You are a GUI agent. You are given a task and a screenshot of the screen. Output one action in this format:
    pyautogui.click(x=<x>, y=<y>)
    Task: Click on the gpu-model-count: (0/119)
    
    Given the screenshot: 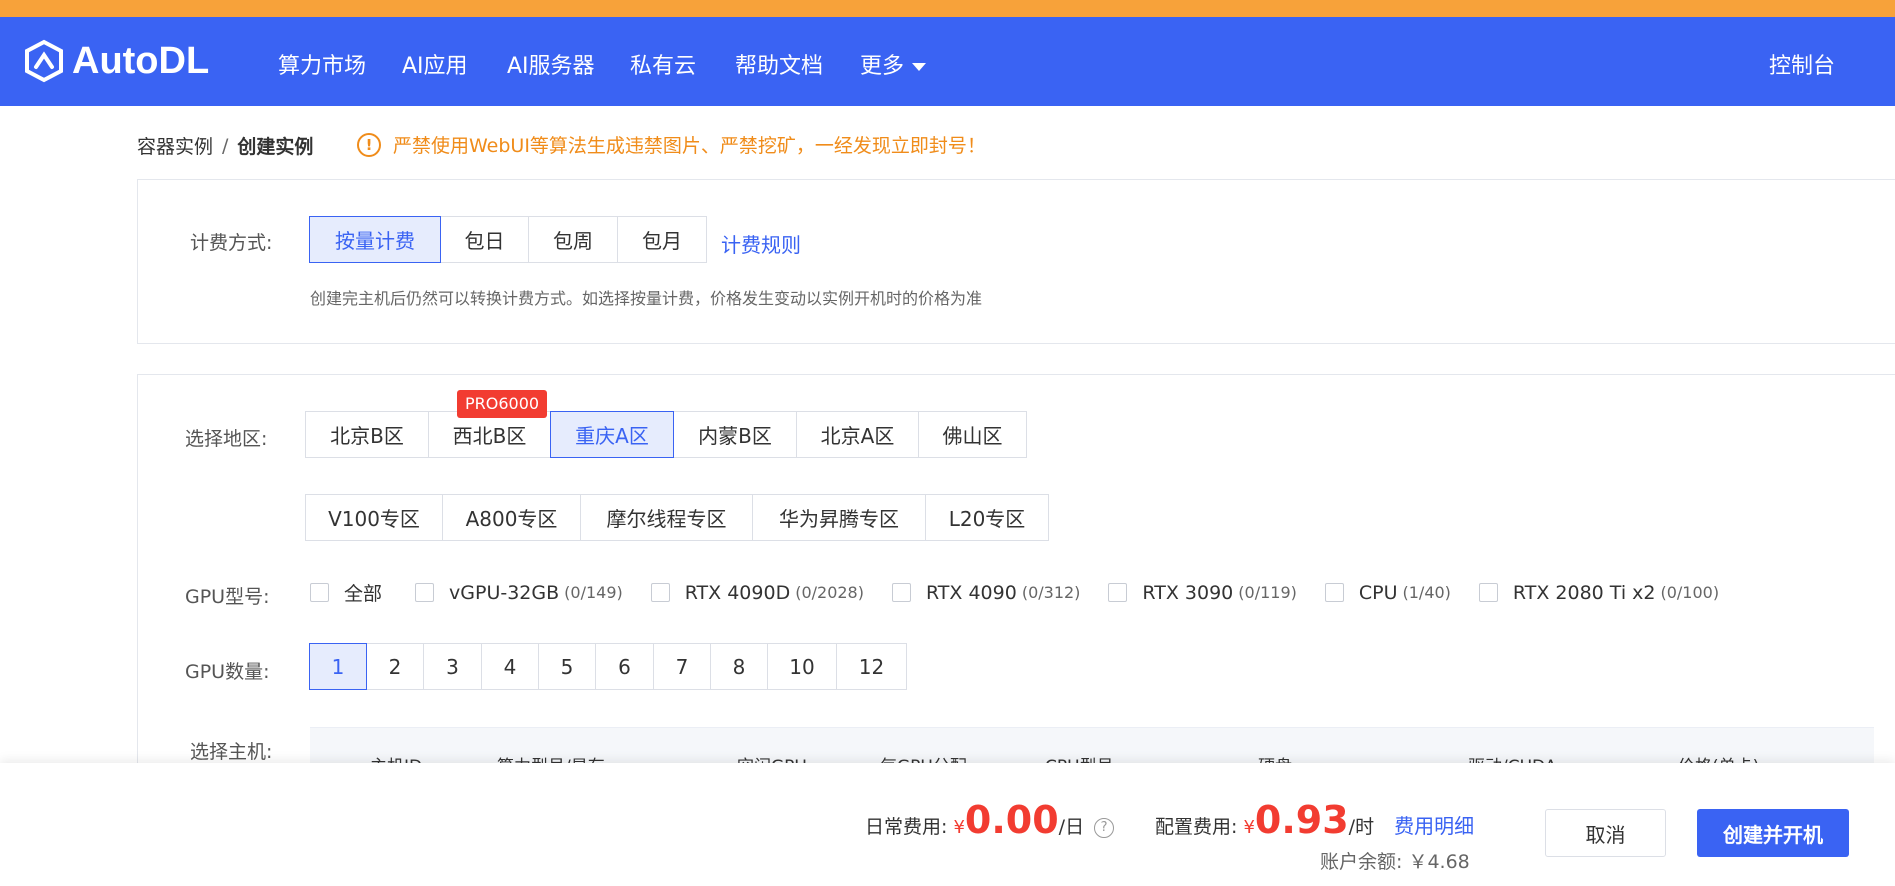 What is the action you would take?
    pyautogui.click(x=1267, y=592)
    